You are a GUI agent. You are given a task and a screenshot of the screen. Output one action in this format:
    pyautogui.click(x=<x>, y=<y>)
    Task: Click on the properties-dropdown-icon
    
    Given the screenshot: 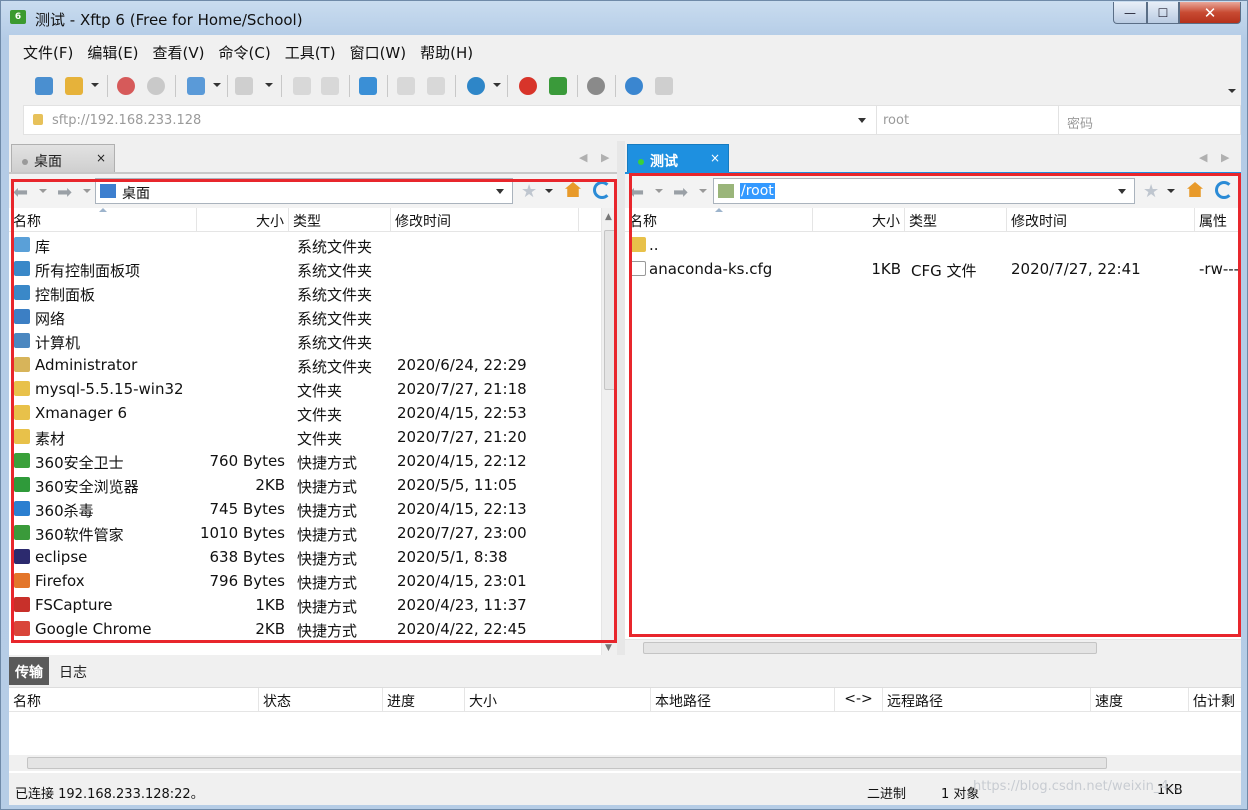 What is the action you would take?
    pyautogui.click(x=217, y=85)
    